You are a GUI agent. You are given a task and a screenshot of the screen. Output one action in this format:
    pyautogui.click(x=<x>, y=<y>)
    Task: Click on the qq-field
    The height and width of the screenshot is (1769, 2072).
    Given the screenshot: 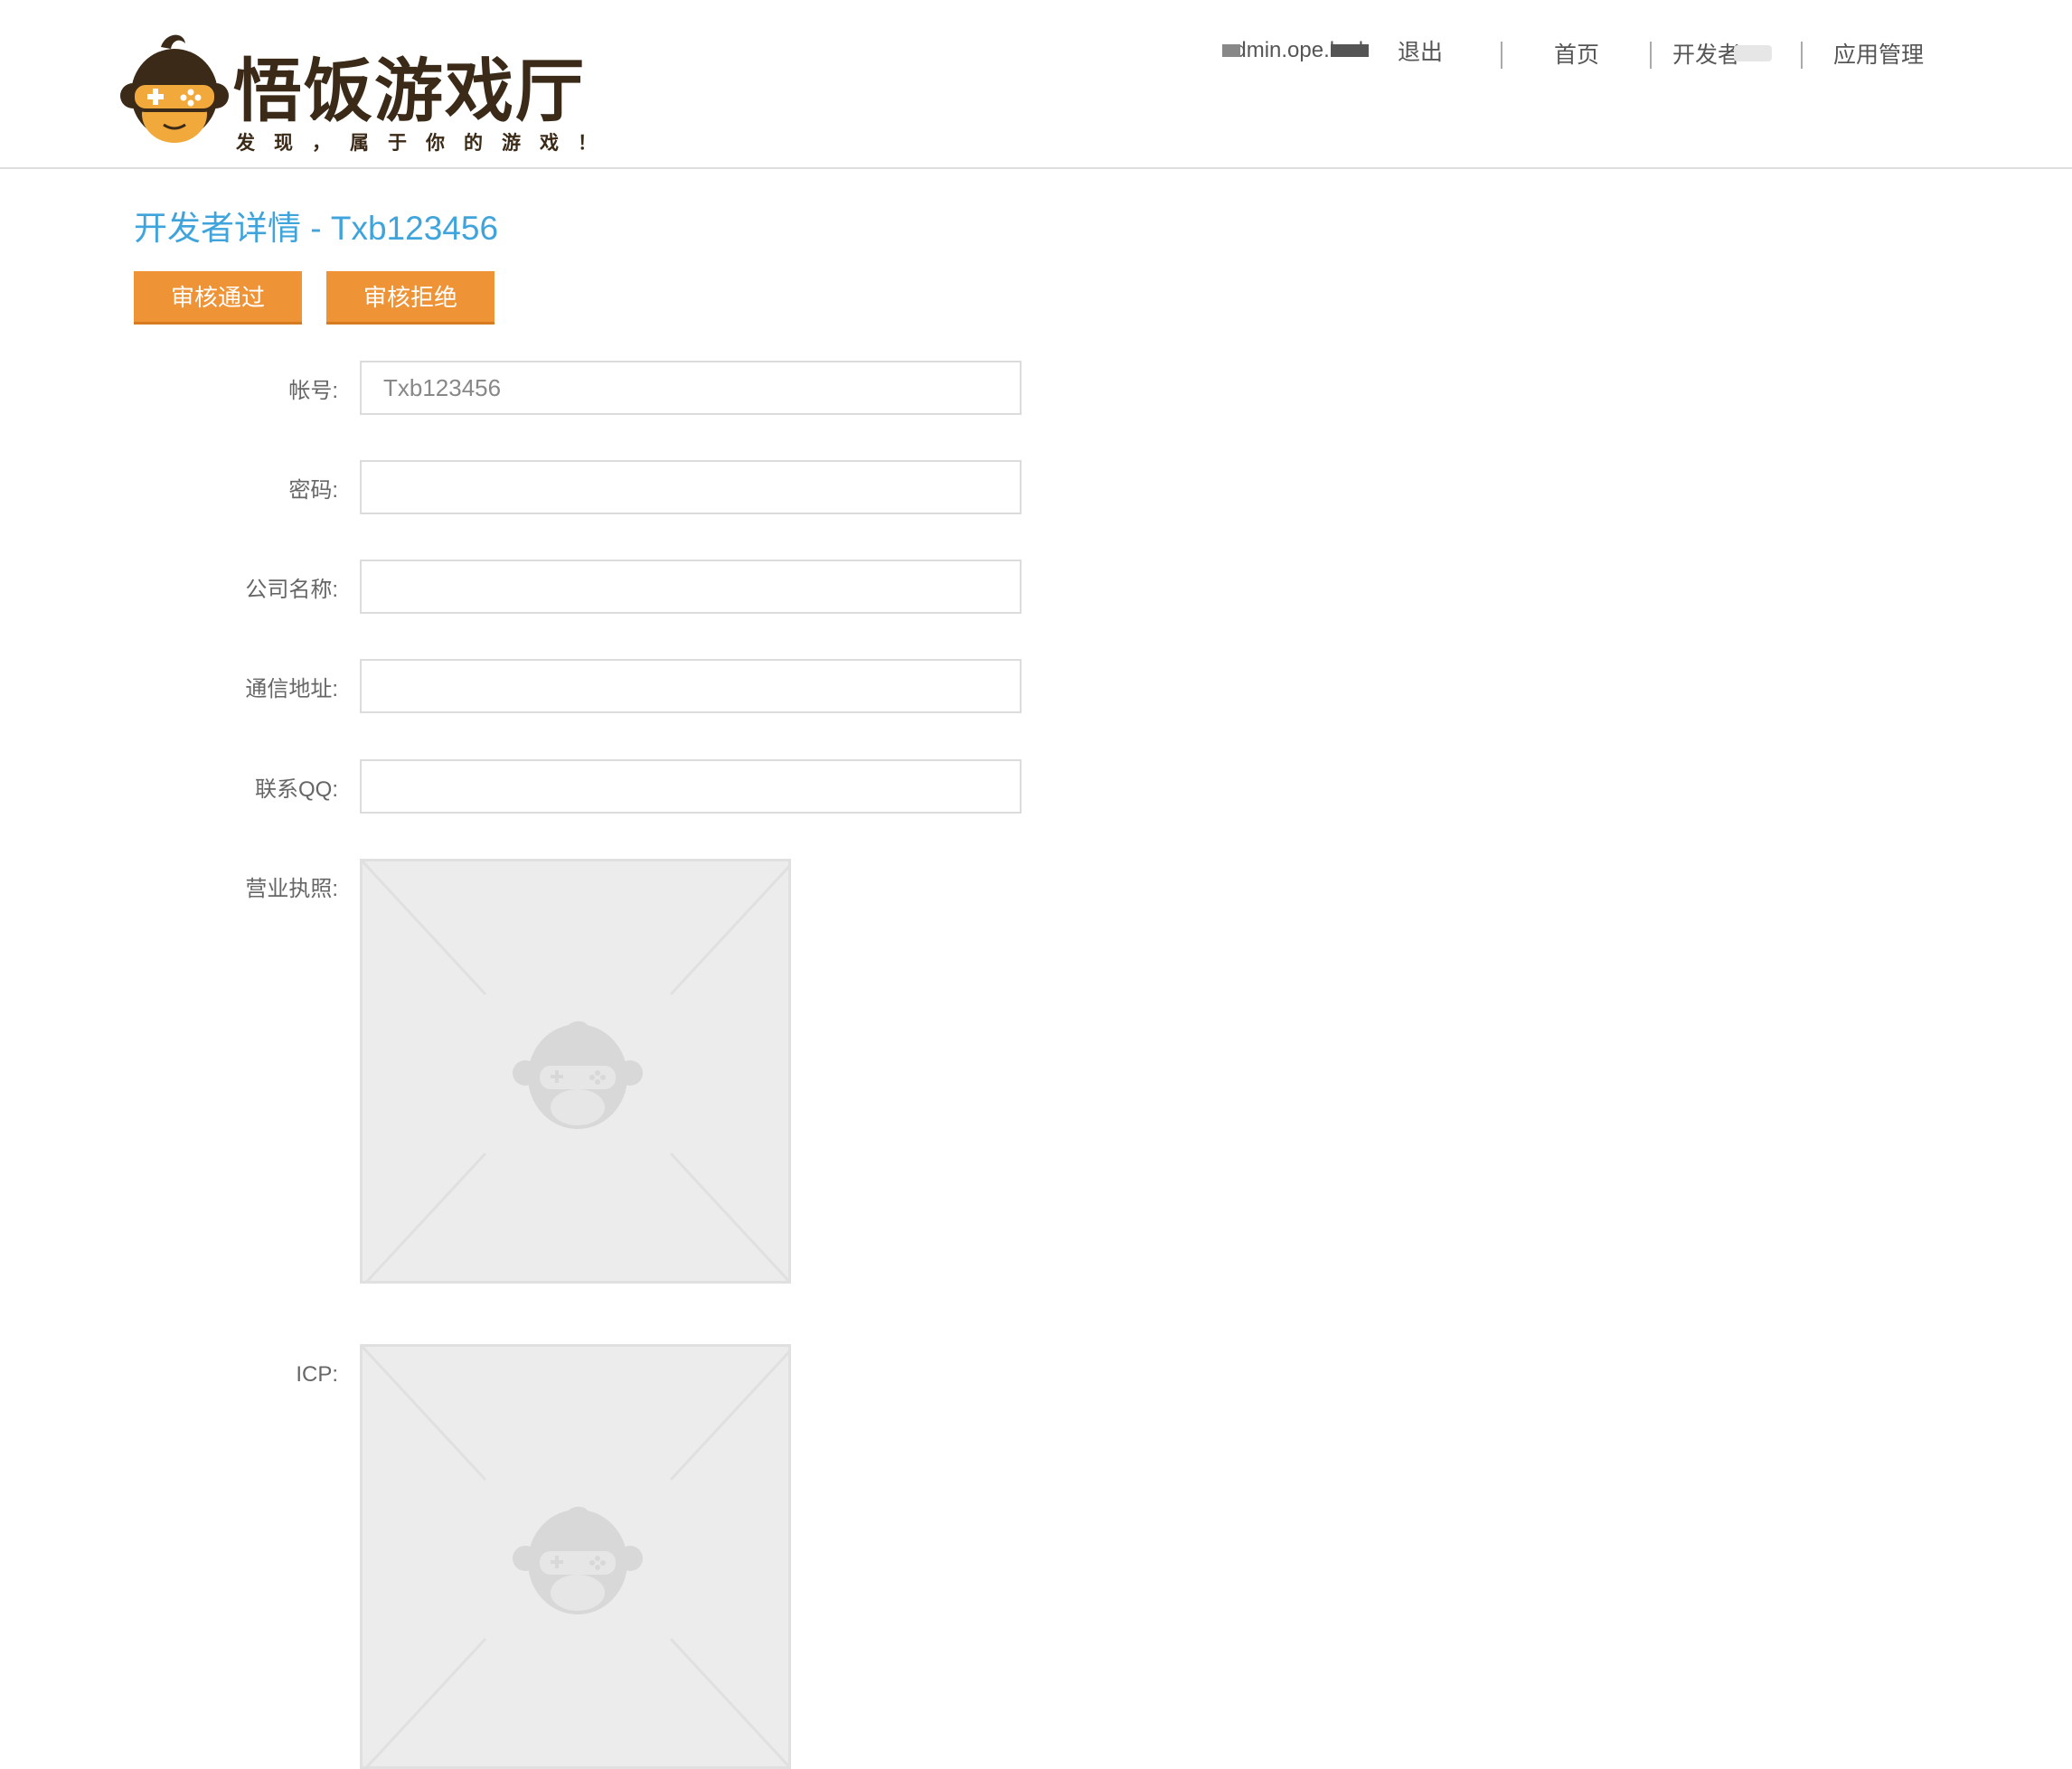 What is the action you would take?
    pyautogui.click(x=691, y=786)
    